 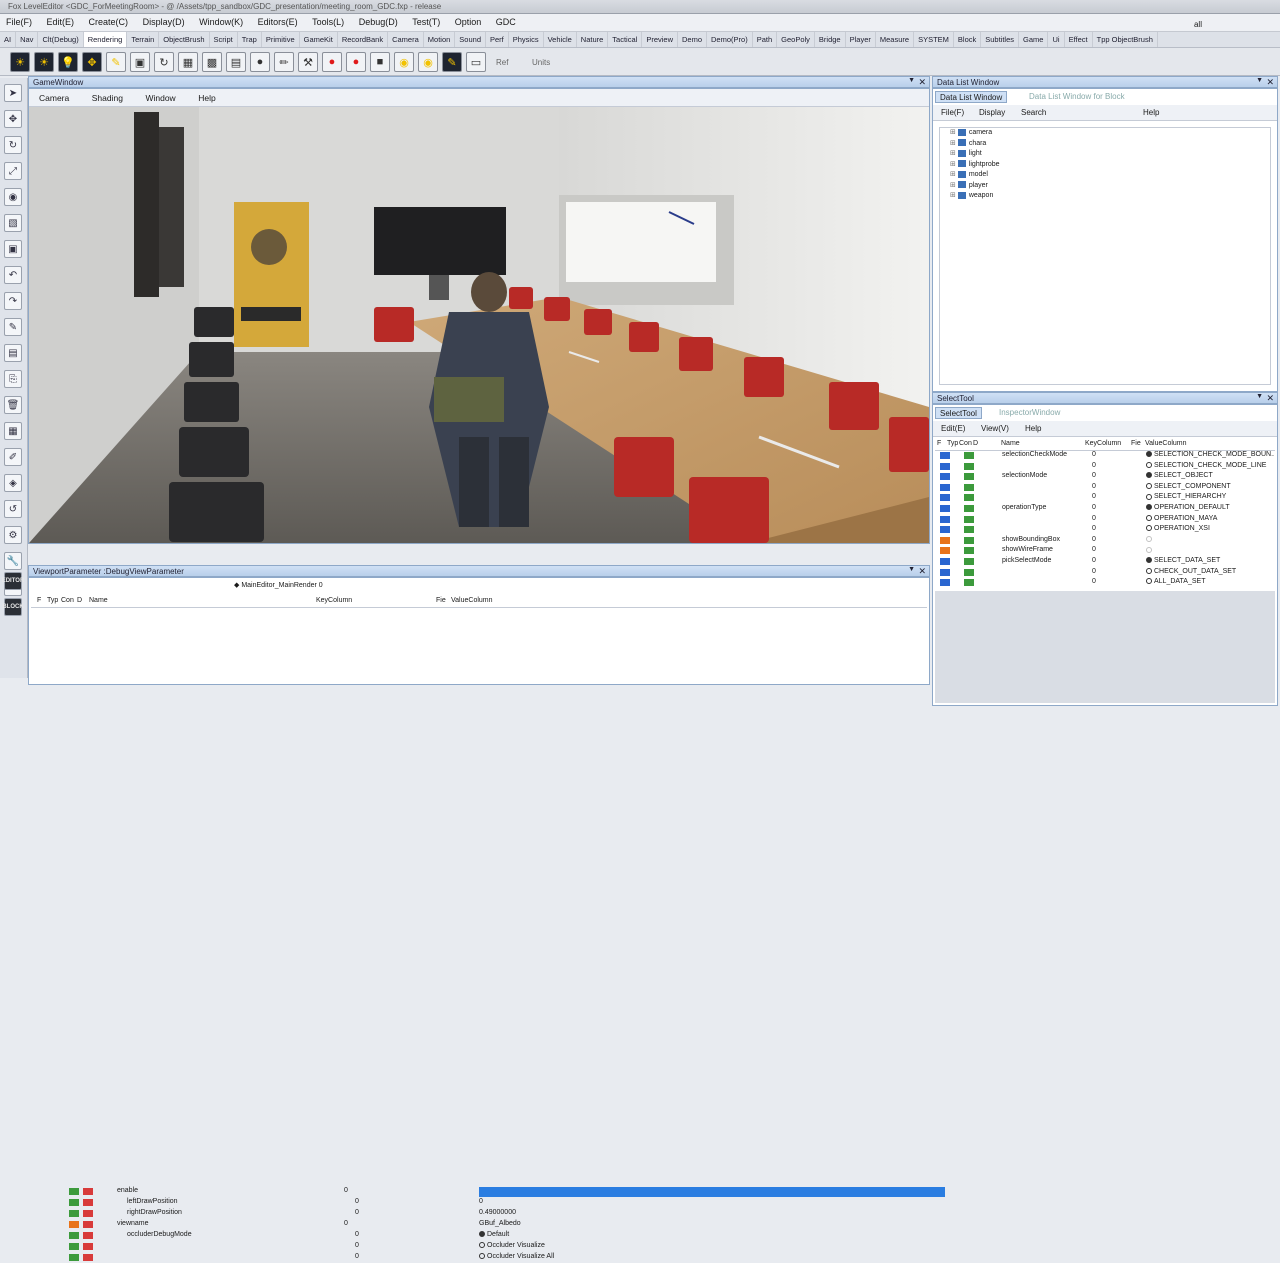 I want to click on table-row: 0 SELECT_HIERARCHY, so click(x=1106, y=498).